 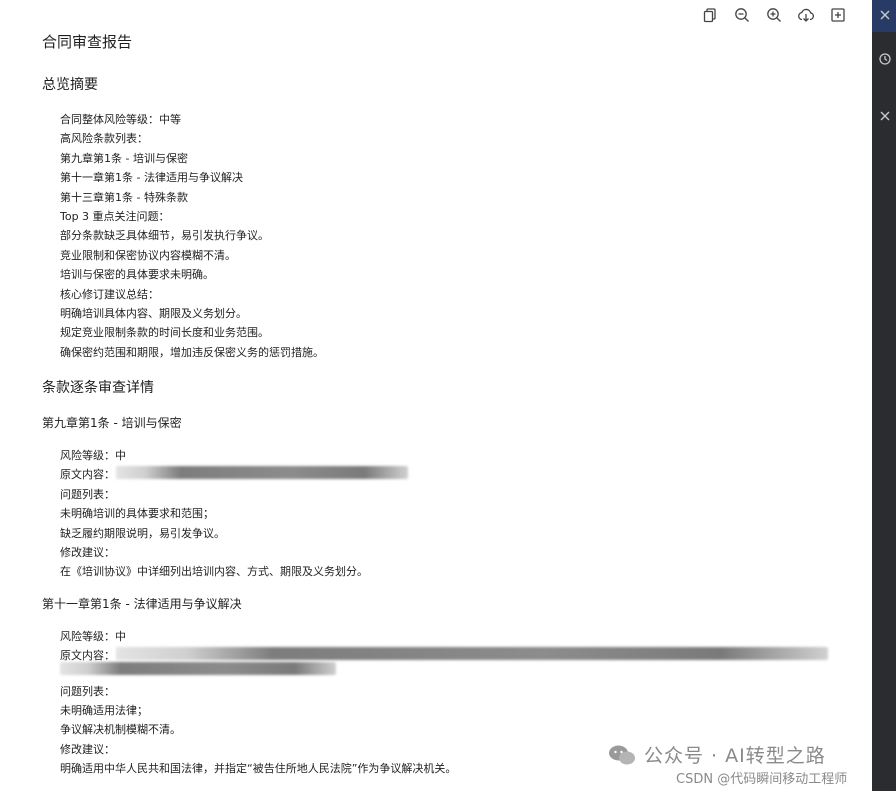 I want to click on summary-line: 第十三章第1条 - 特殊条款, so click(x=124, y=197).